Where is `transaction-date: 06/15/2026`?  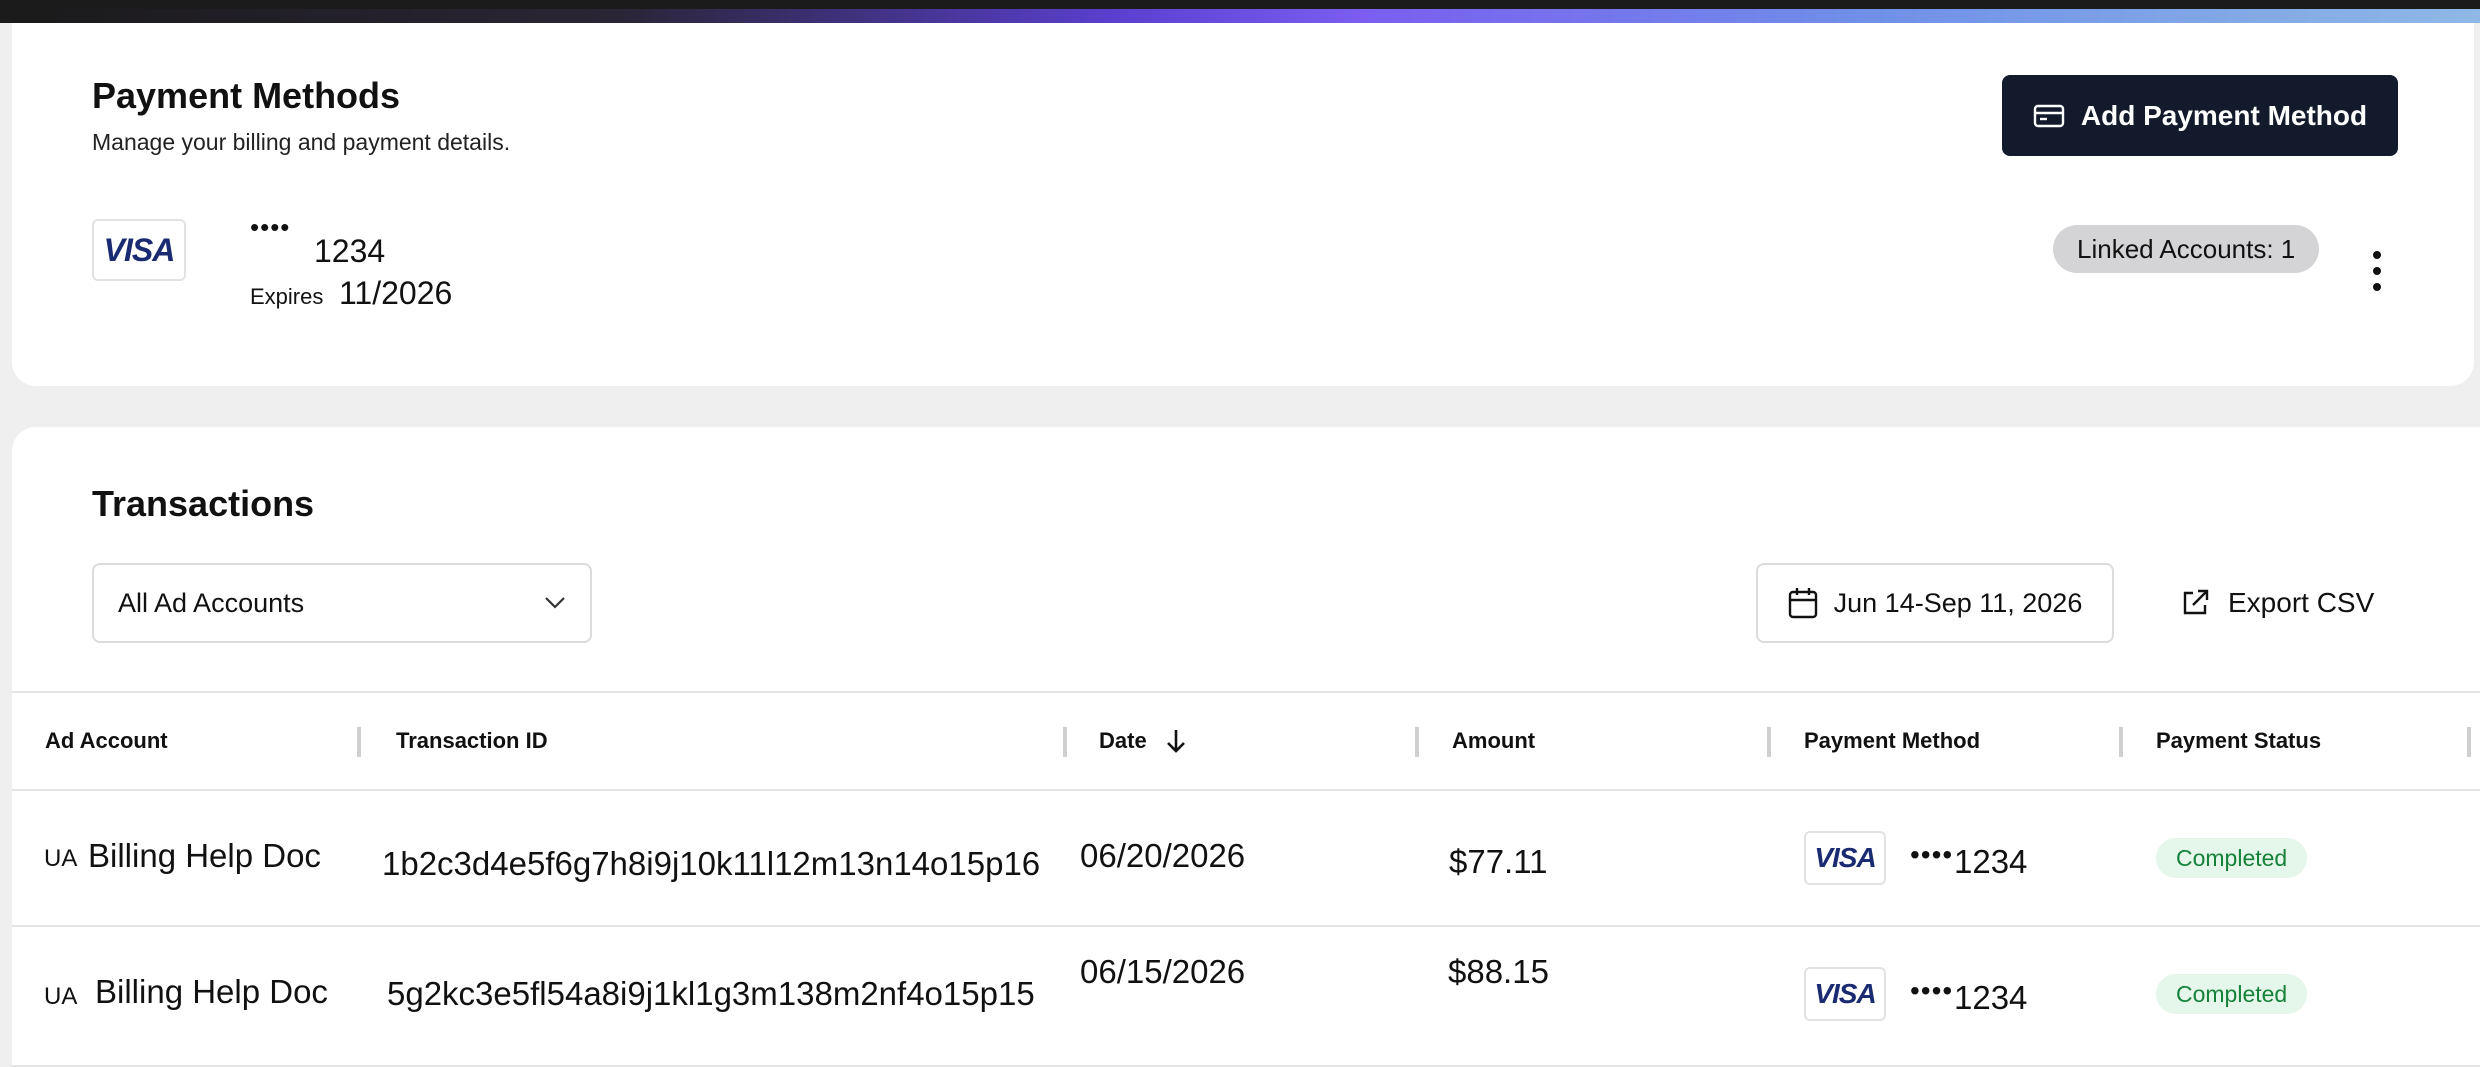 transaction-date: 06/15/2026 is located at coordinates (1163, 971).